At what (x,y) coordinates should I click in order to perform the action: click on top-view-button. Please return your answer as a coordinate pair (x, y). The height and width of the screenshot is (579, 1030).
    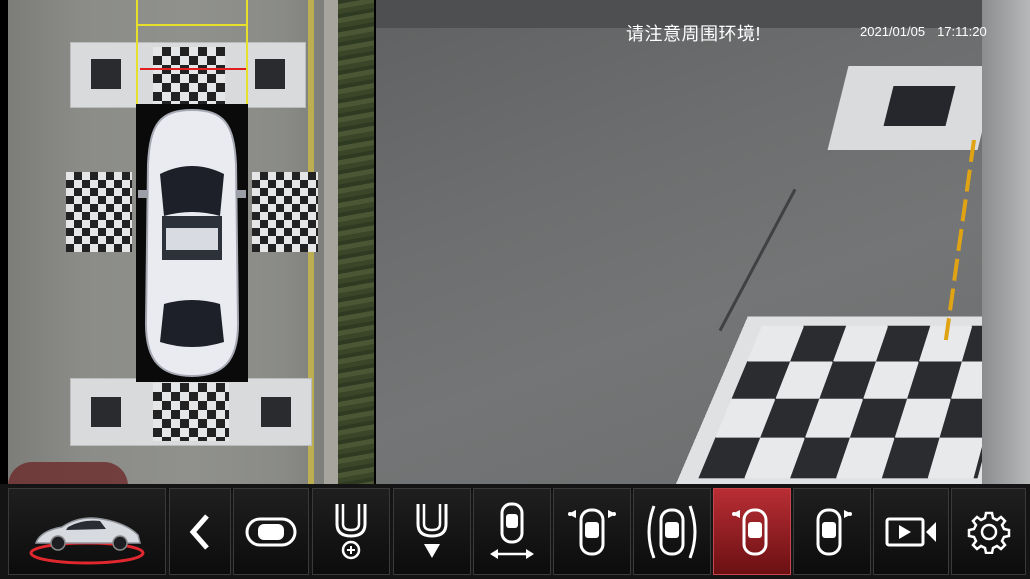
    Looking at the image, I should click on (271, 531).